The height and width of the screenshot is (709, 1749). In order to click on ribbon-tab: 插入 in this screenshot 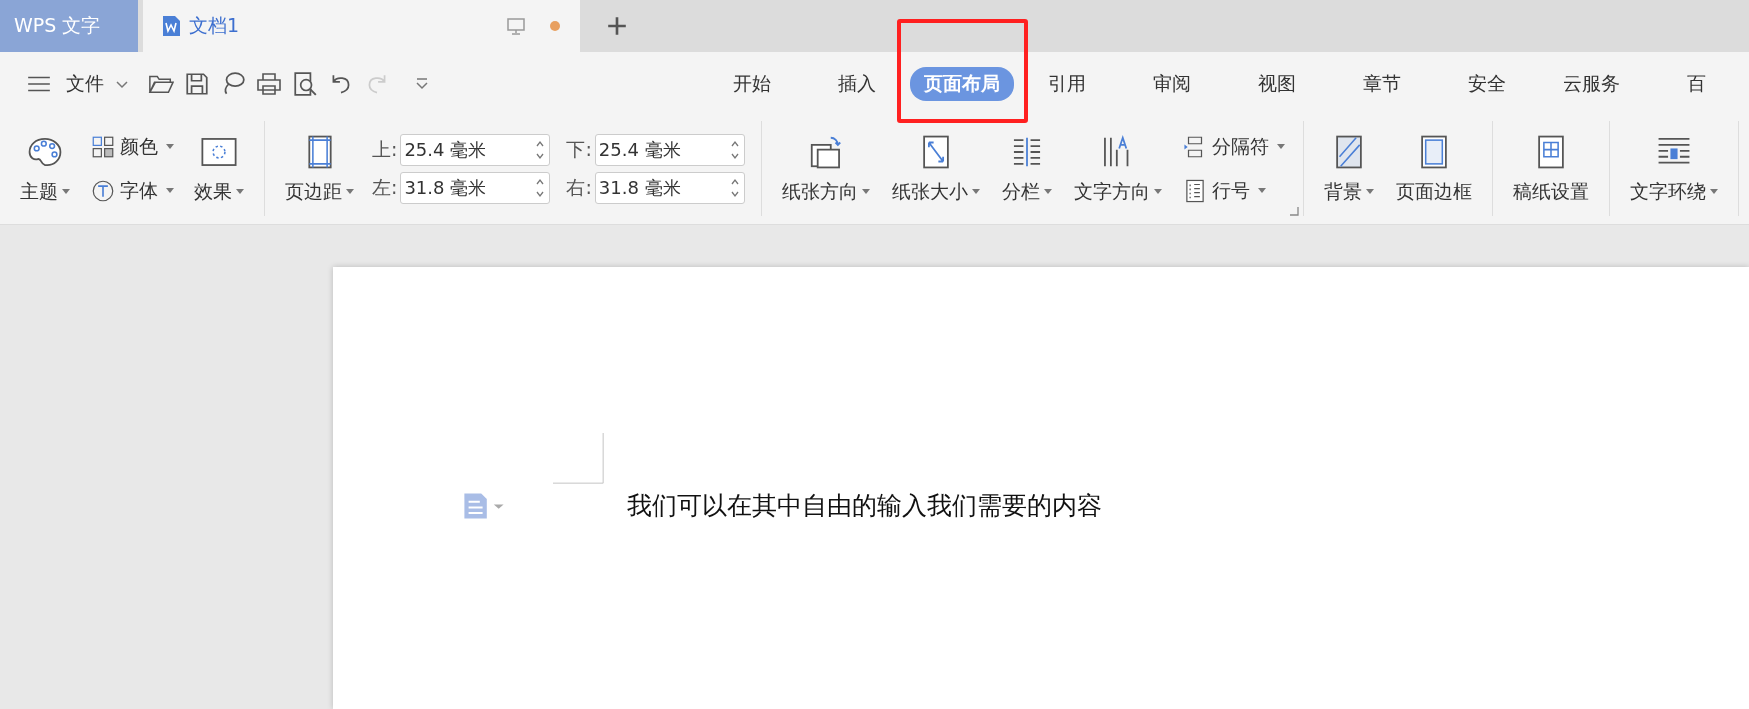, I will do `click(856, 83)`.